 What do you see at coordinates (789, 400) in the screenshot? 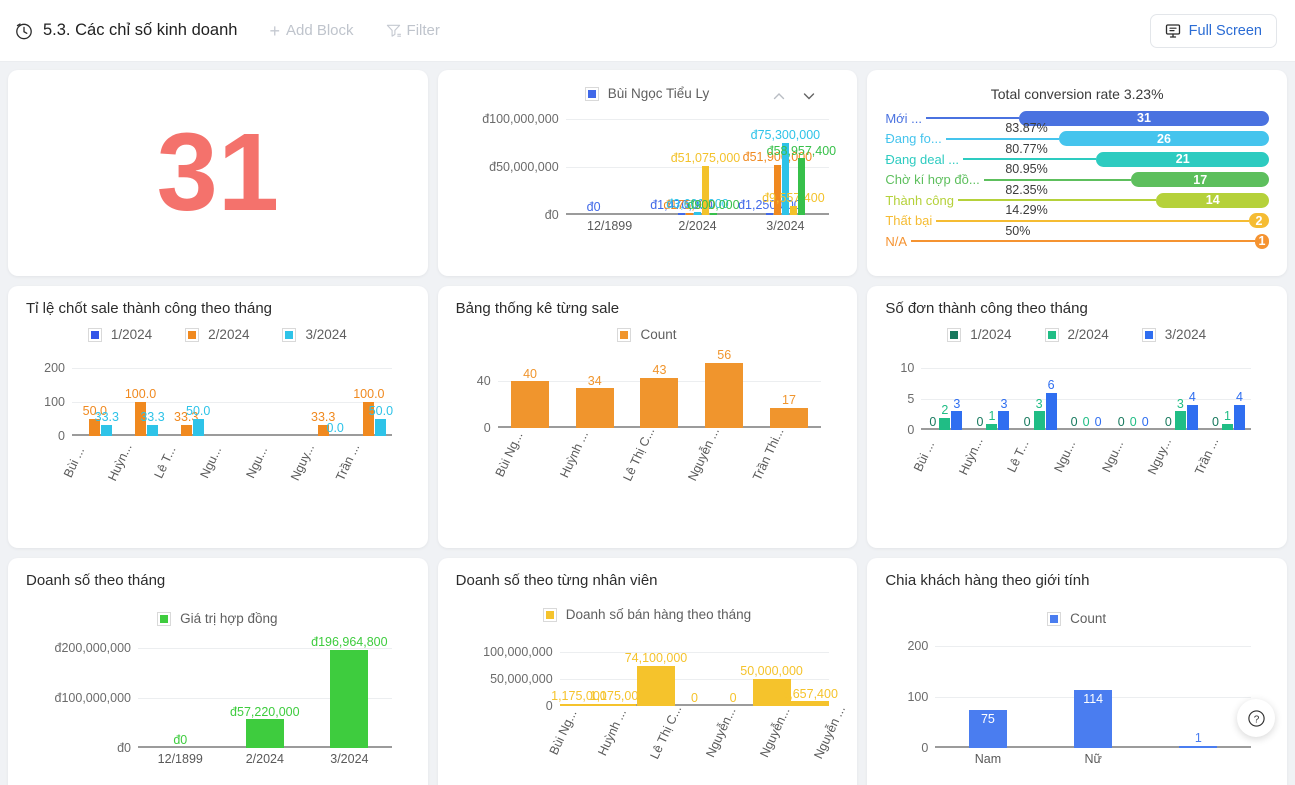
I see `bar-value-label: 17` at bounding box center [789, 400].